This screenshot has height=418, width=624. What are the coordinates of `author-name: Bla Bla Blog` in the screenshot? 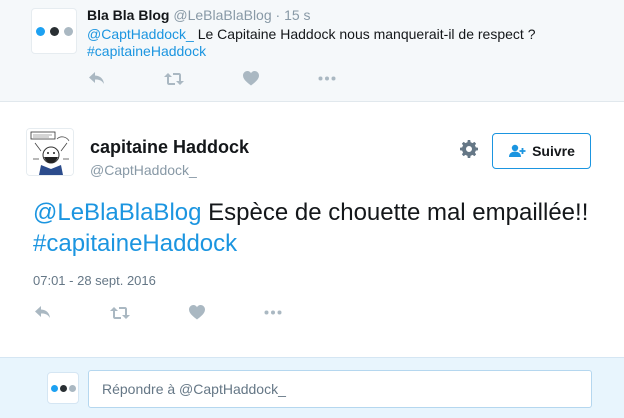 It's located at (128, 15).